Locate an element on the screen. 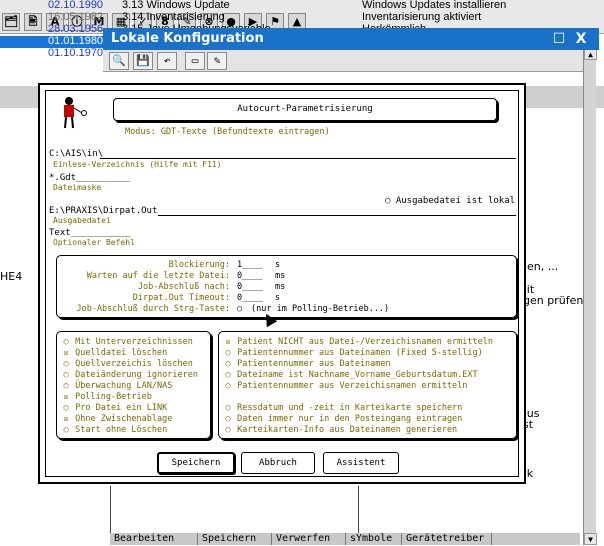  search-icon: 🔍 is located at coordinates (119, 61).